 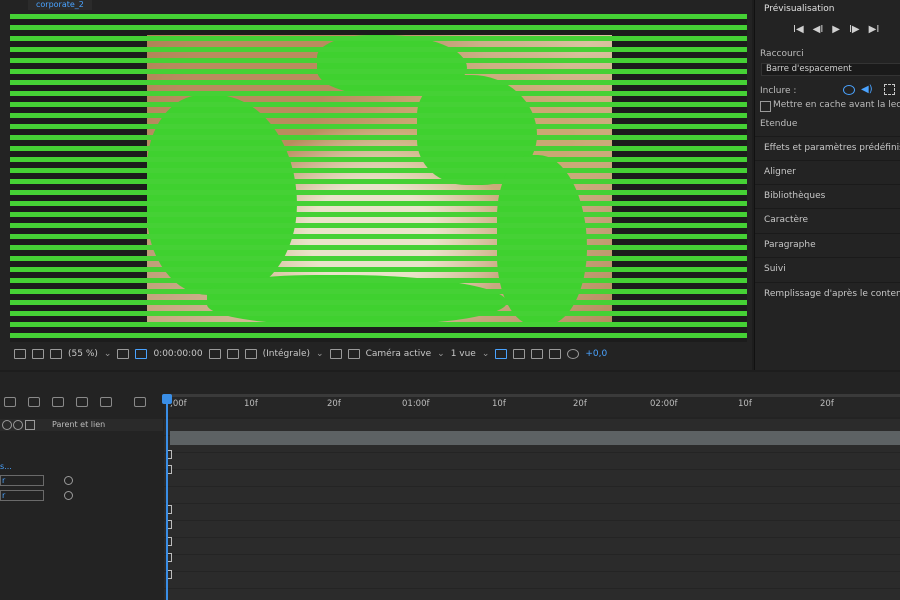 I want to click on layer-header: Parent et lien, so click(x=81, y=425).